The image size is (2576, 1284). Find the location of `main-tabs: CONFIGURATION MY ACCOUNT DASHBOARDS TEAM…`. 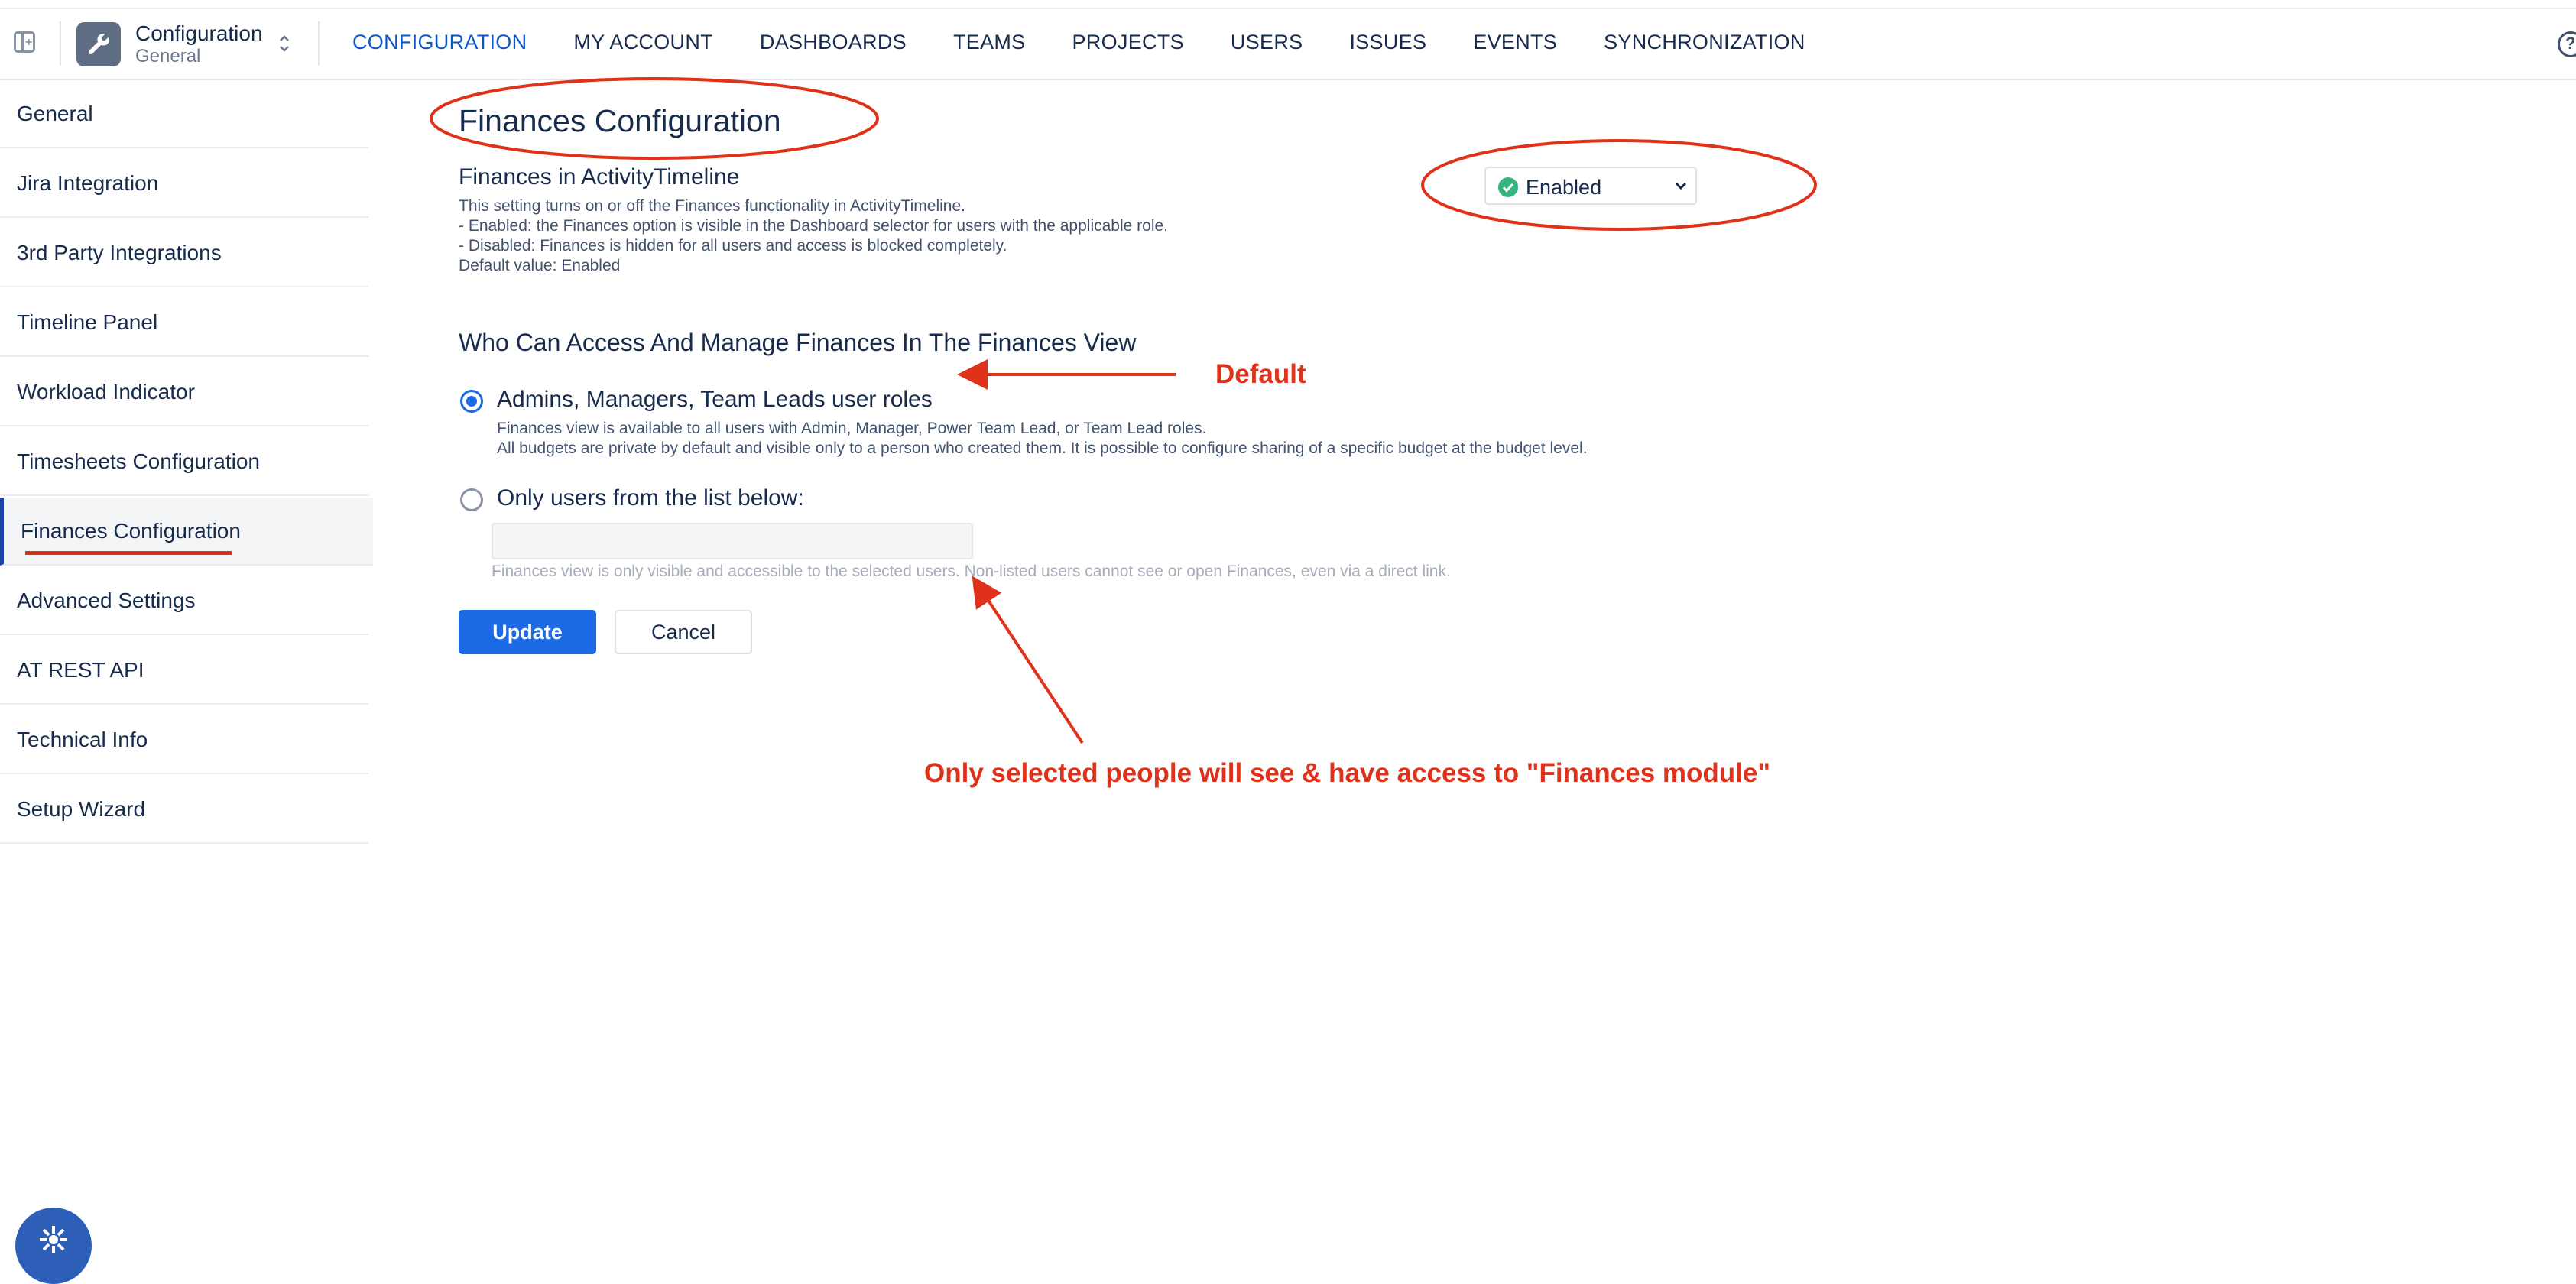

main-tabs: CONFIGURATION MY ACCOUNT DASHBOARDS TEAM… is located at coordinates (1078, 42).